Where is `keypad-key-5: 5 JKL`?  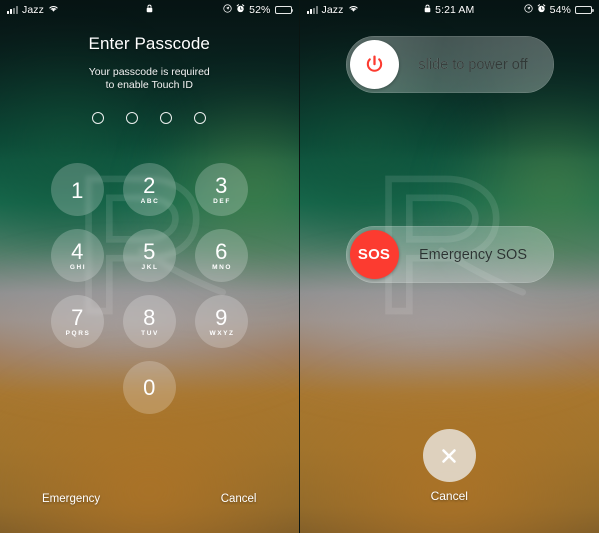
keypad-key-5: 5 JKL is located at coordinates (149, 255).